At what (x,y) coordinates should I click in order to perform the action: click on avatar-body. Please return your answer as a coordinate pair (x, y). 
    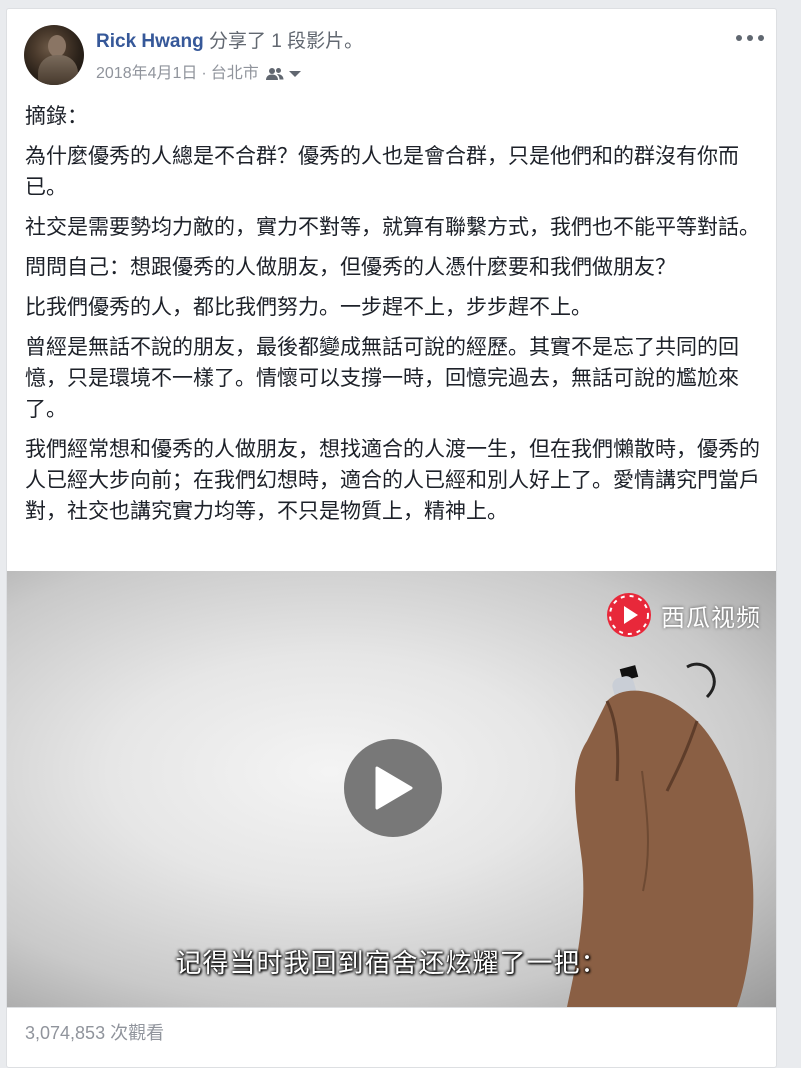
    Looking at the image, I should click on (58, 70).